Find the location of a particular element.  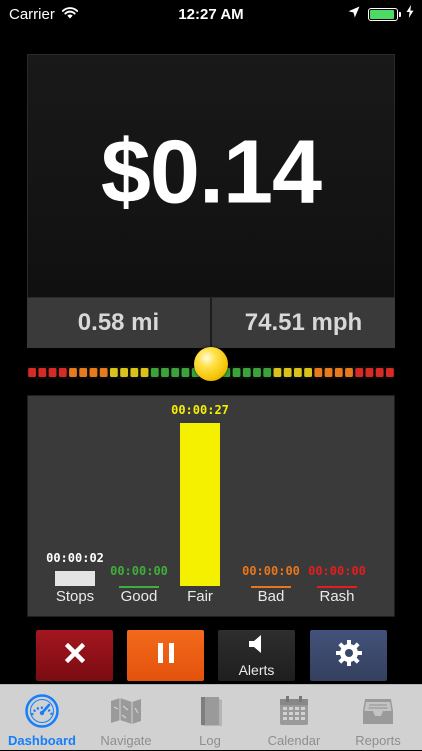

stop-trip-button is located at coordinates (74, 655).